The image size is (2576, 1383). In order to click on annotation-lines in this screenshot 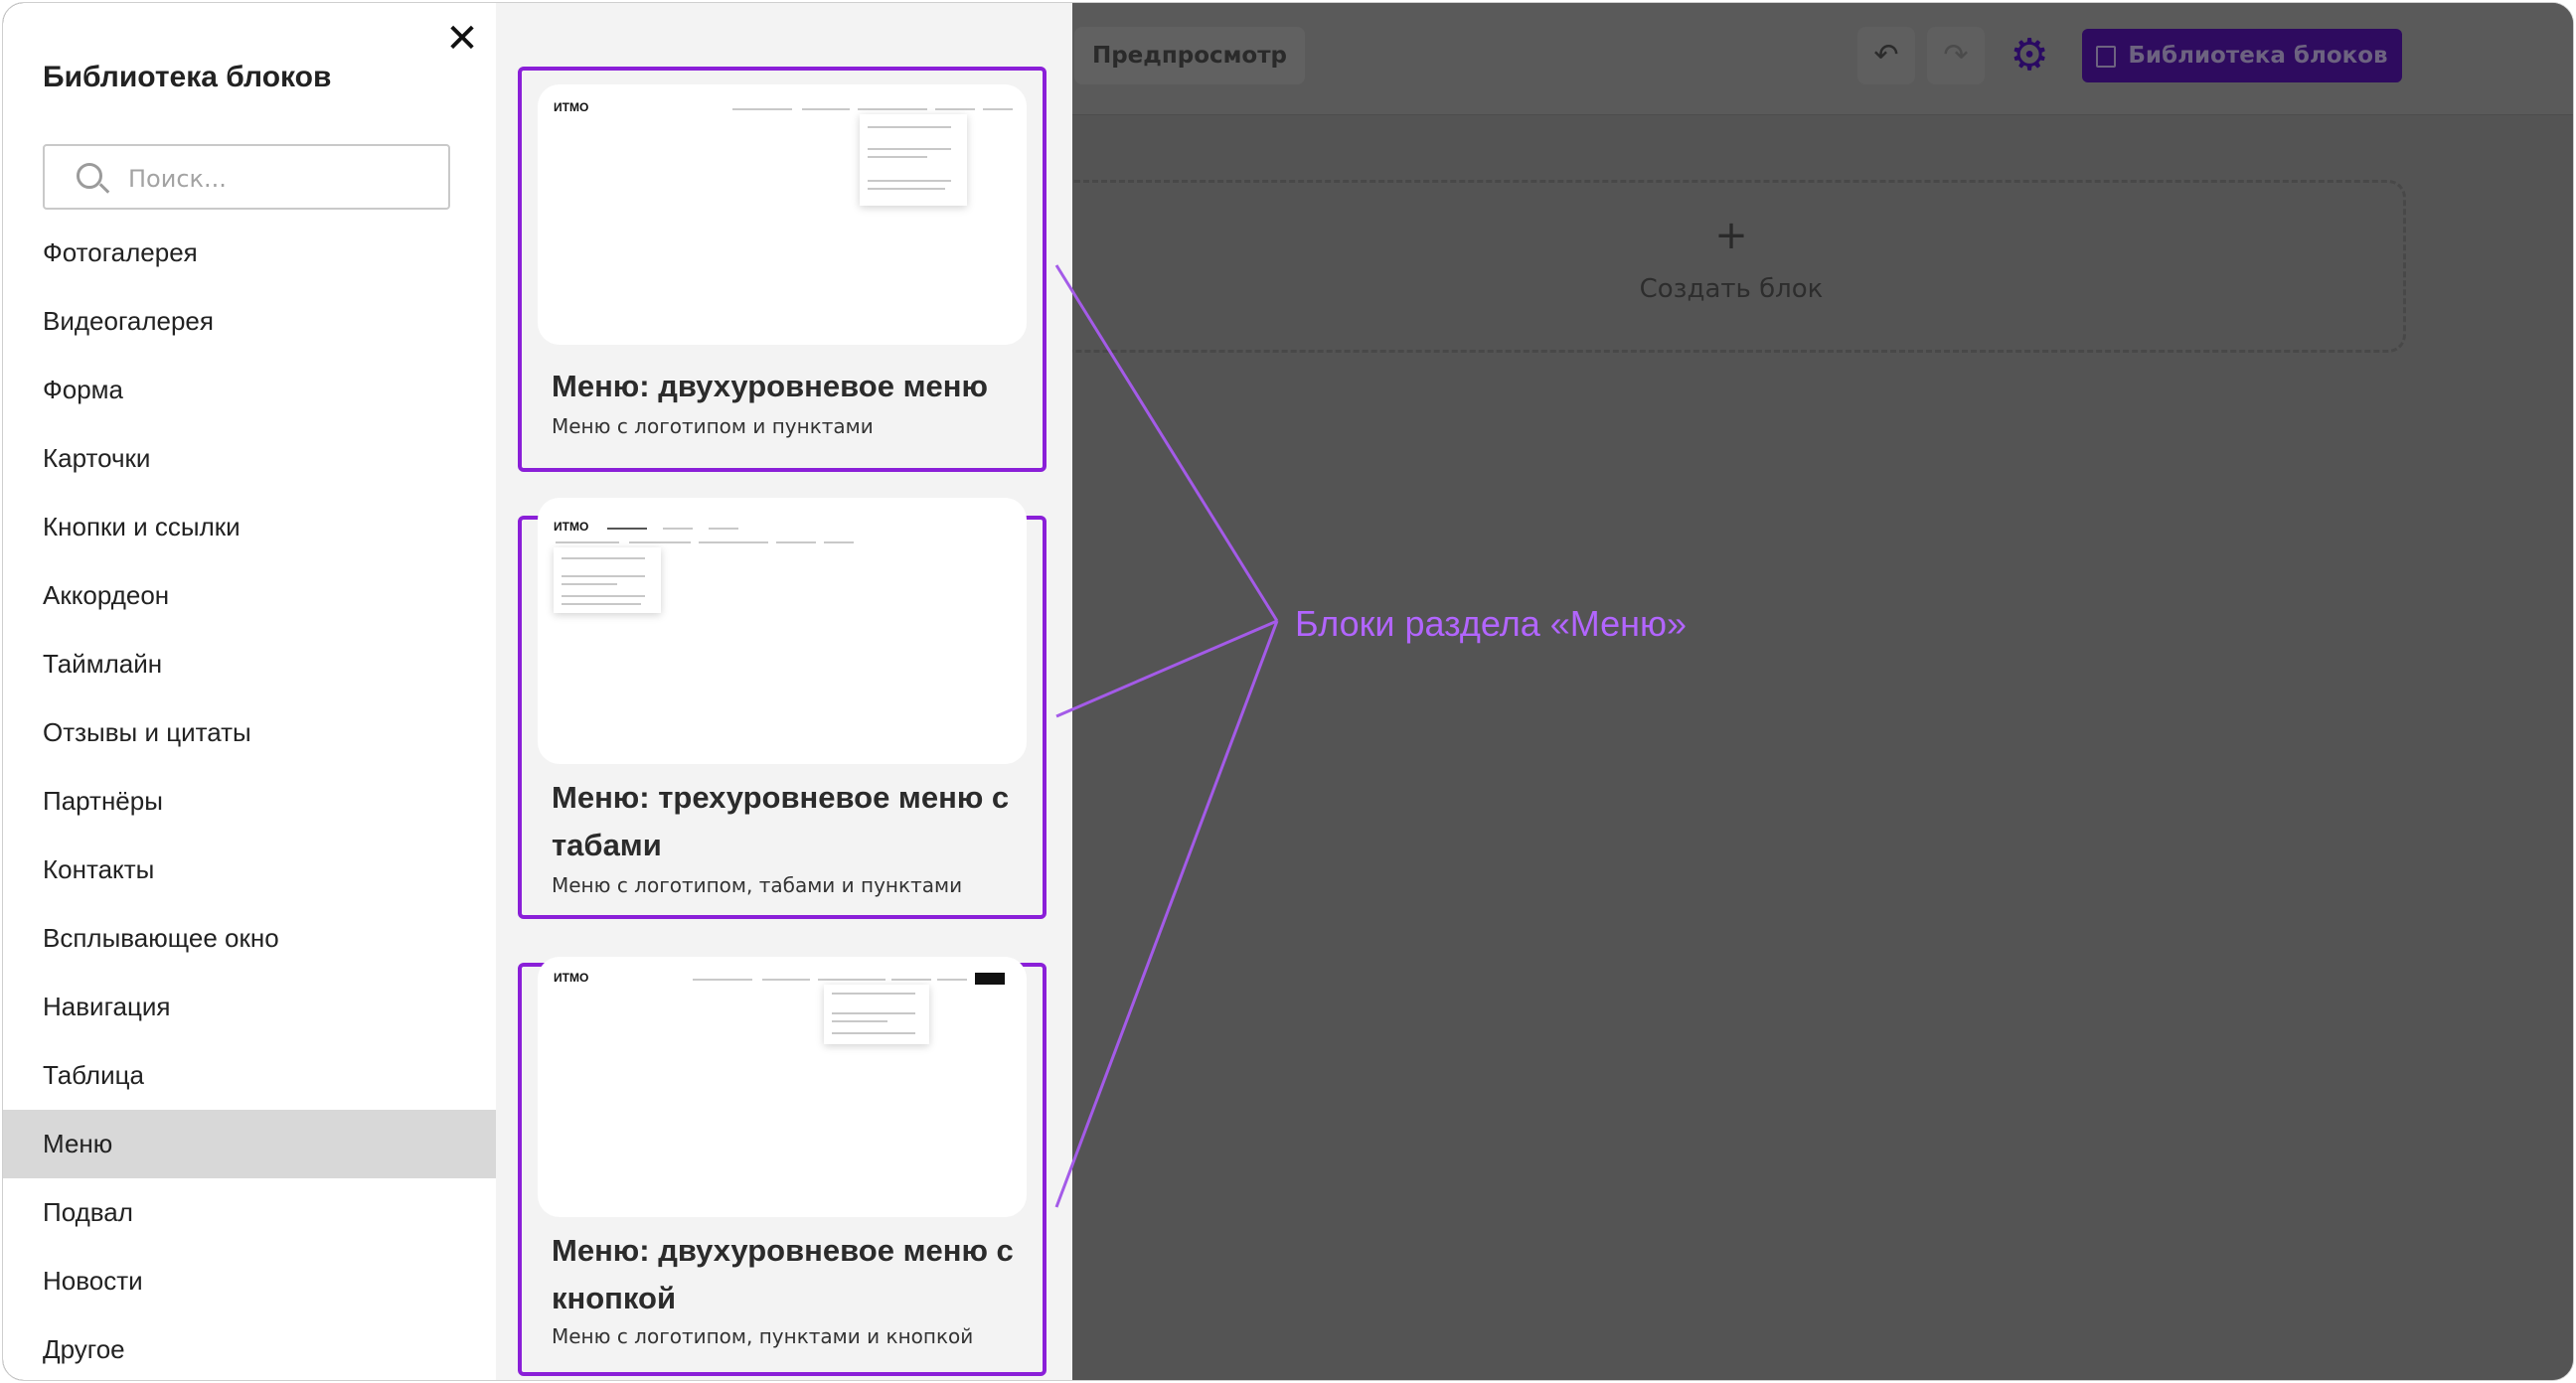, I will do `click(1166, 736)`.